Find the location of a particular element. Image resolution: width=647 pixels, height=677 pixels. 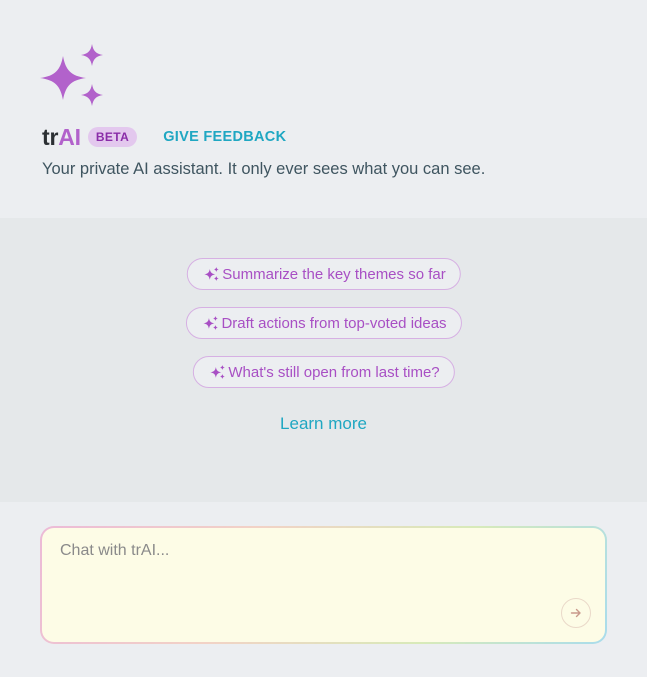

suggestion-chip-still-open: What's still open from last time? is located at coordinates (323, 372).